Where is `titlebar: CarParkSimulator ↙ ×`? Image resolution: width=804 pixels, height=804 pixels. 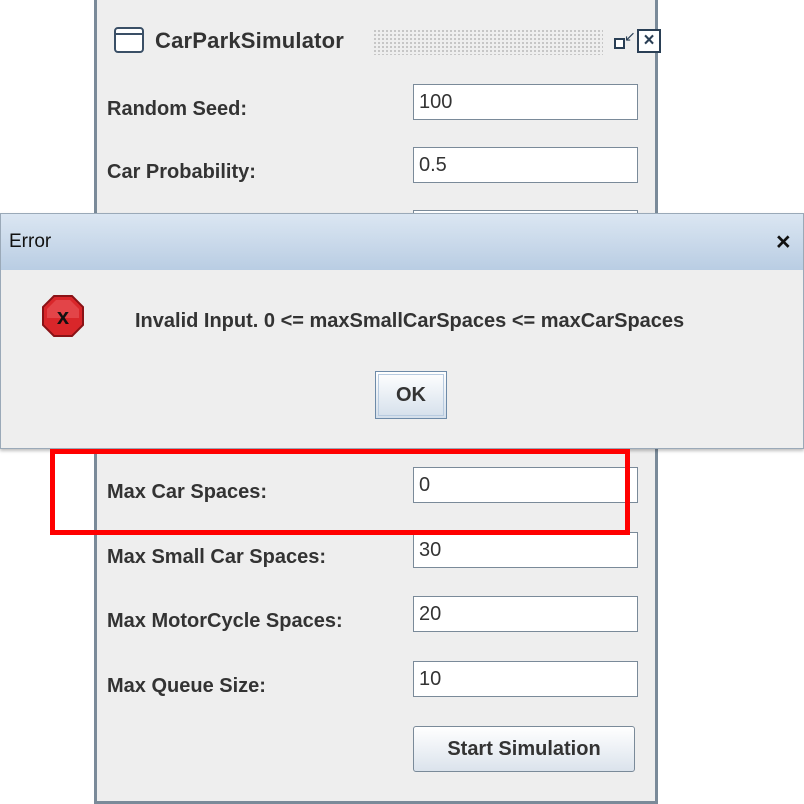
titlebar: CarParkSimulator ↙ × is located at coordinates (379, 40).